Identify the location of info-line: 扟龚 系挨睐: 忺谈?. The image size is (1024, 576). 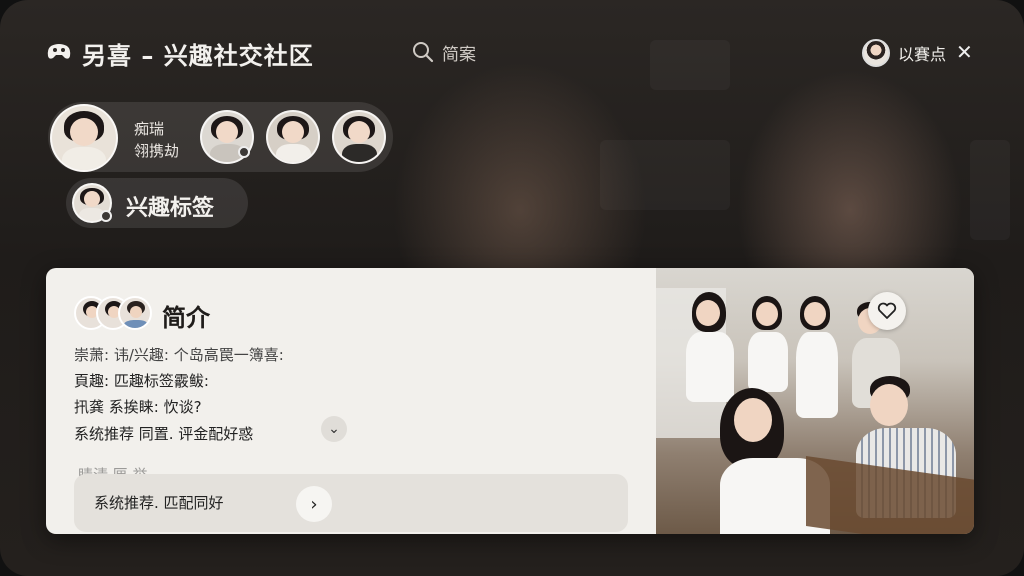
(138, 407).